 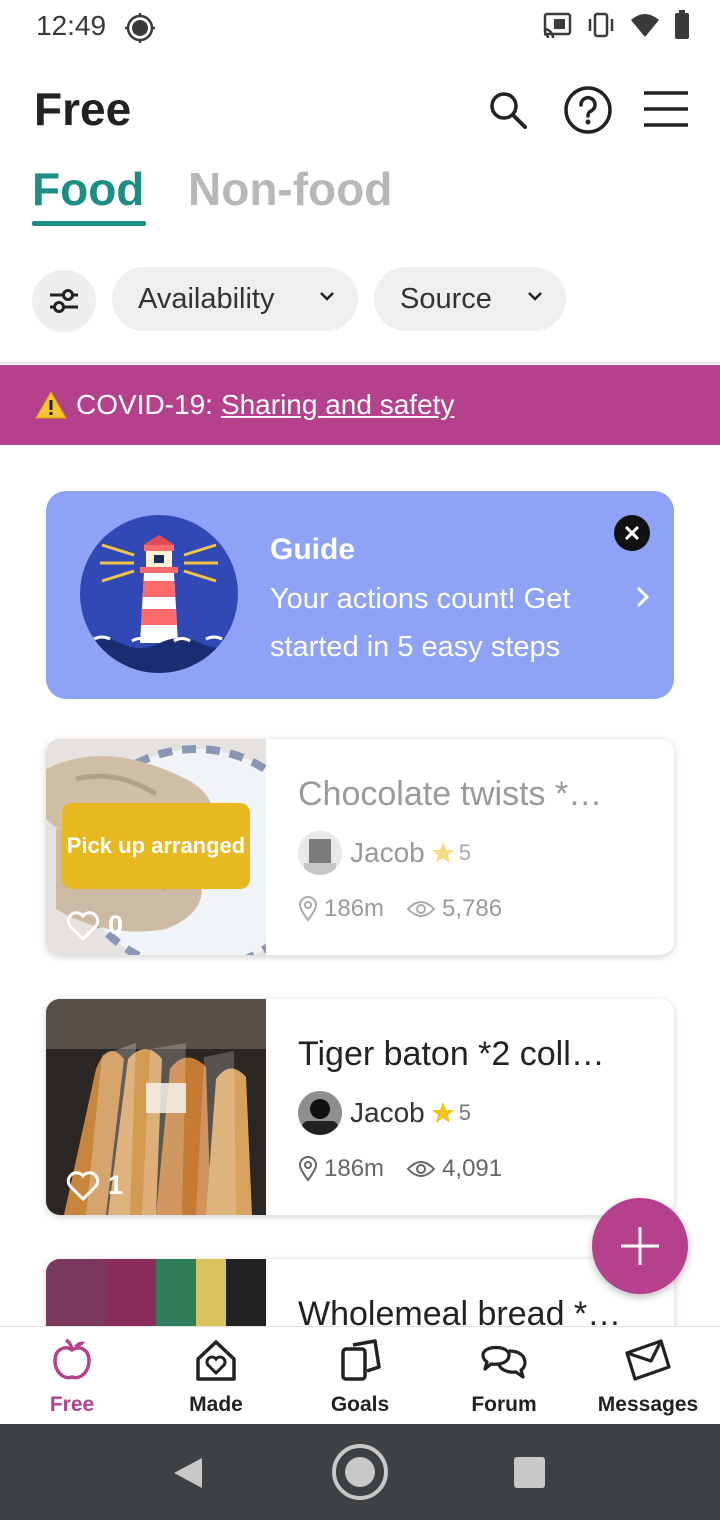 What do you see at coordinates (400, 1169) in the screenshot?
I see `listing-meta: 186m 4,091` at bounding box center [400, 1169].